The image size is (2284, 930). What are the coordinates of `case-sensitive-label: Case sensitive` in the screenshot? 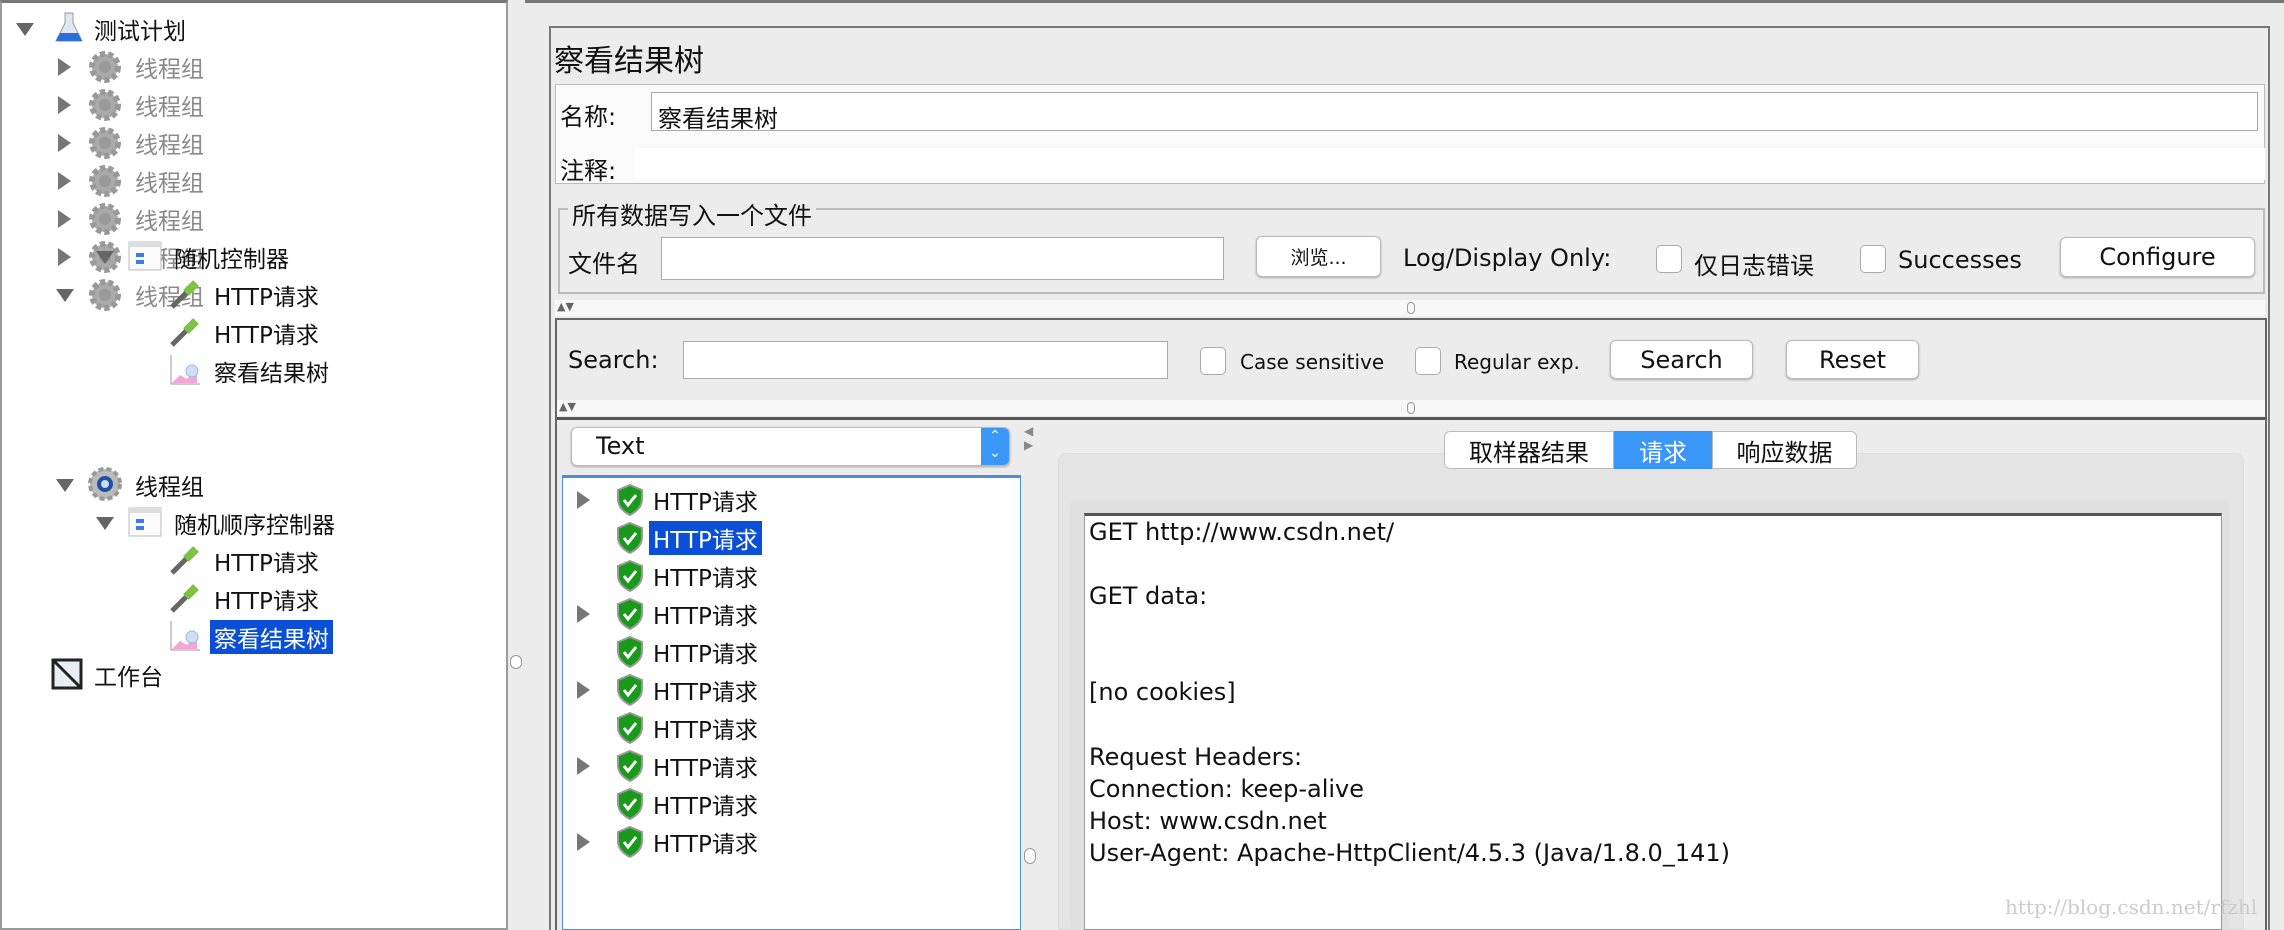 It's located at (1312, 362).